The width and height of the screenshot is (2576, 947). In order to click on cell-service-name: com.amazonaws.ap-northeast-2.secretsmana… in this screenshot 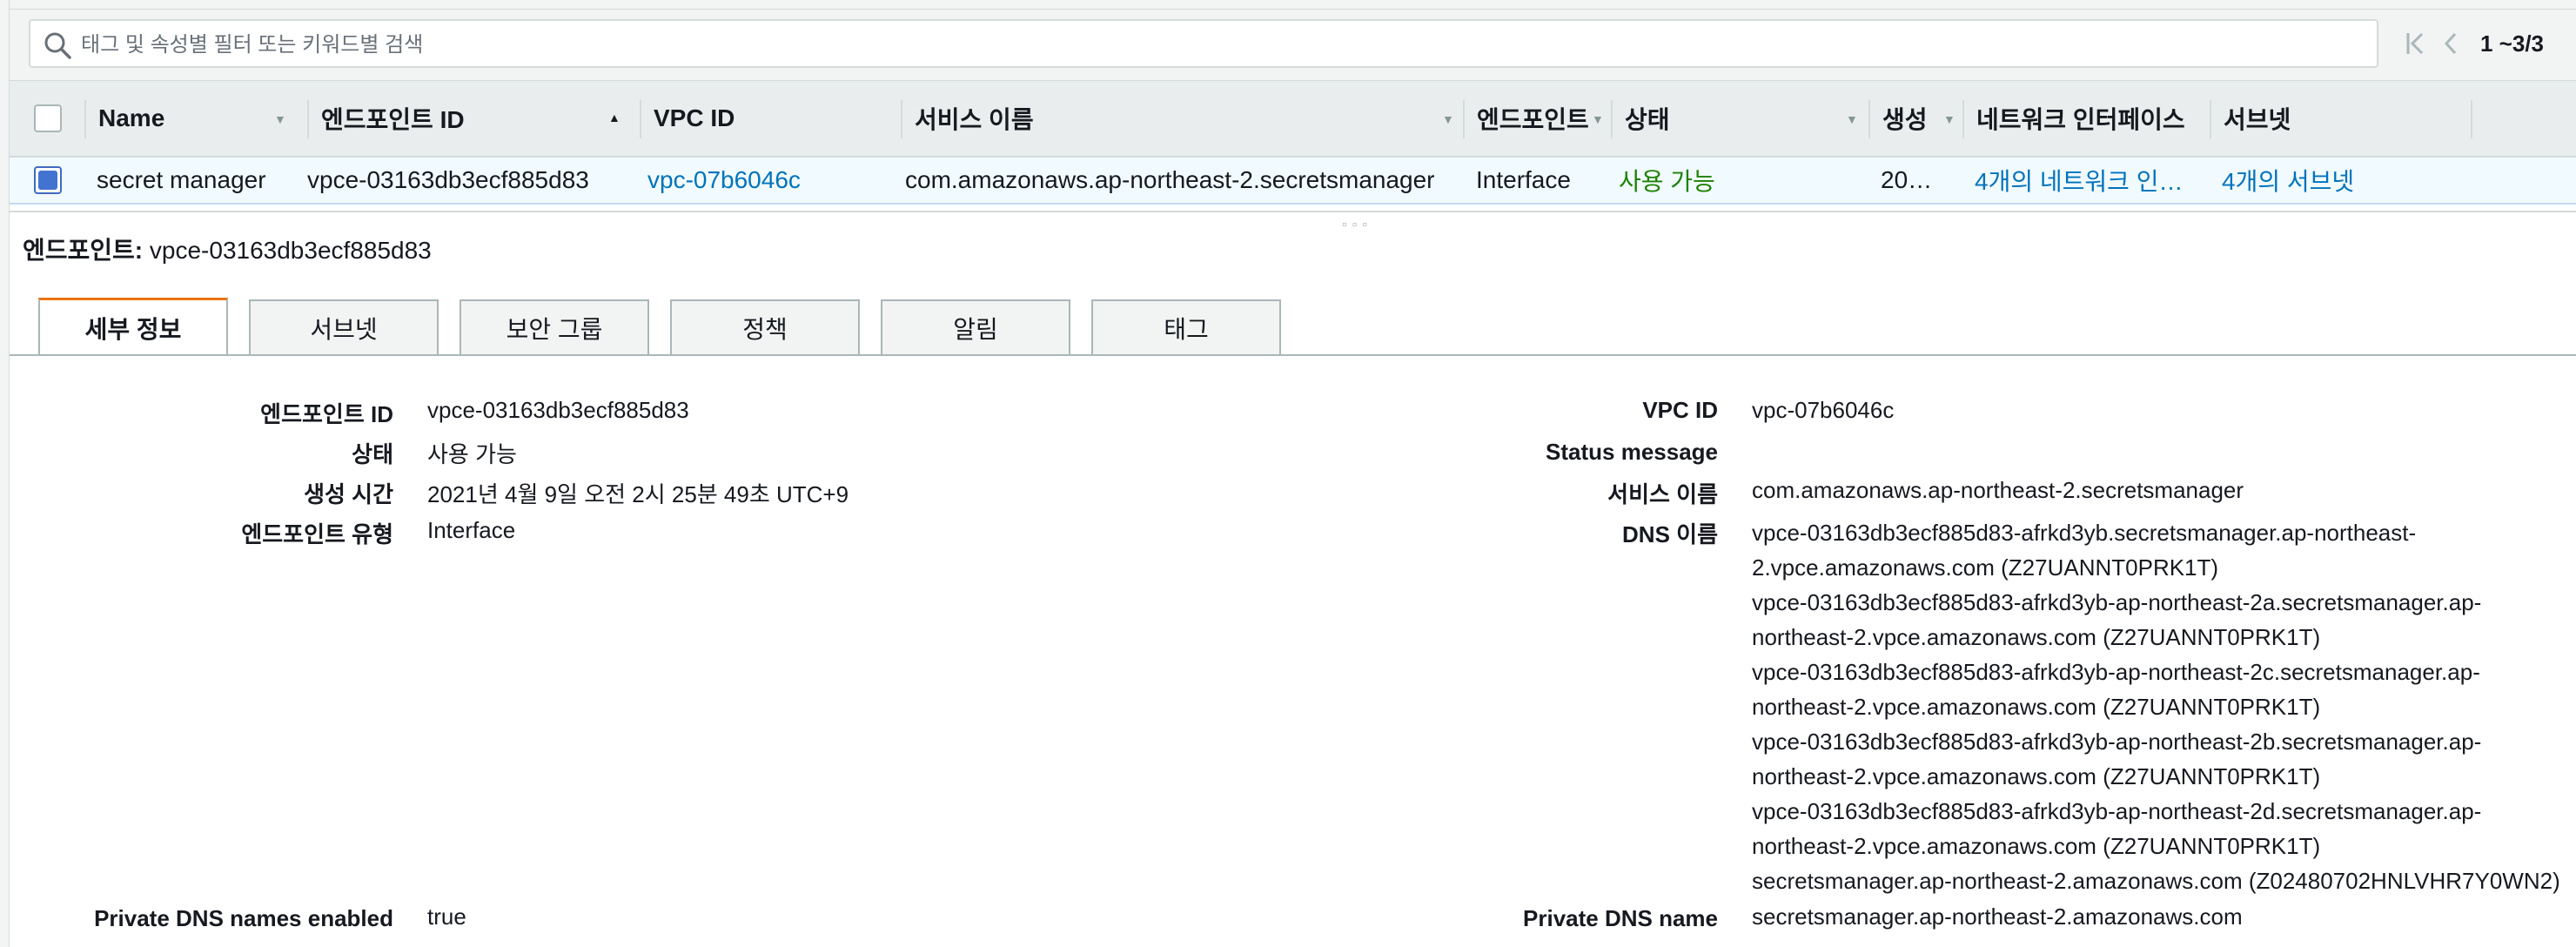, I will do `click(1170, 179)`.